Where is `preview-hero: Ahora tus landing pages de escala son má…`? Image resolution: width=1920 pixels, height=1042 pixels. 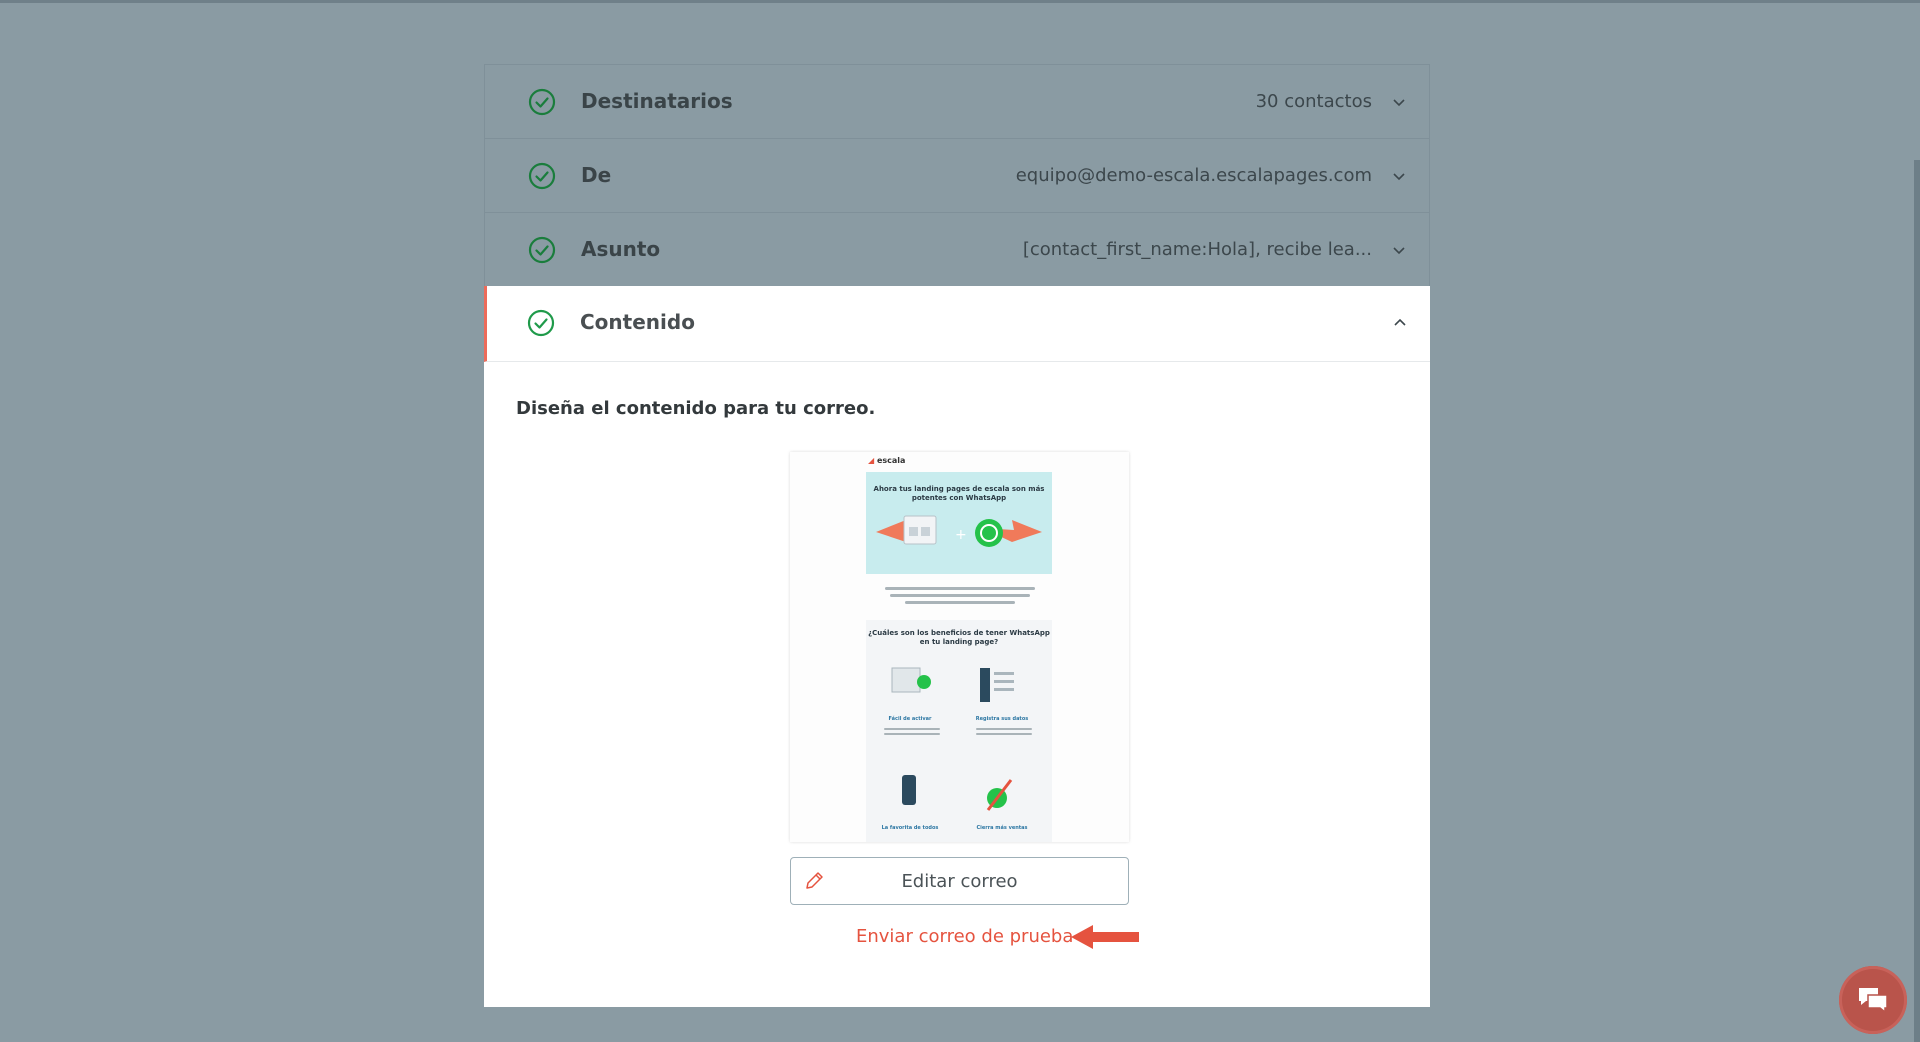
preview-hero: Ahora tus landing pages de escala son má… is located at coordinates (959, 523).